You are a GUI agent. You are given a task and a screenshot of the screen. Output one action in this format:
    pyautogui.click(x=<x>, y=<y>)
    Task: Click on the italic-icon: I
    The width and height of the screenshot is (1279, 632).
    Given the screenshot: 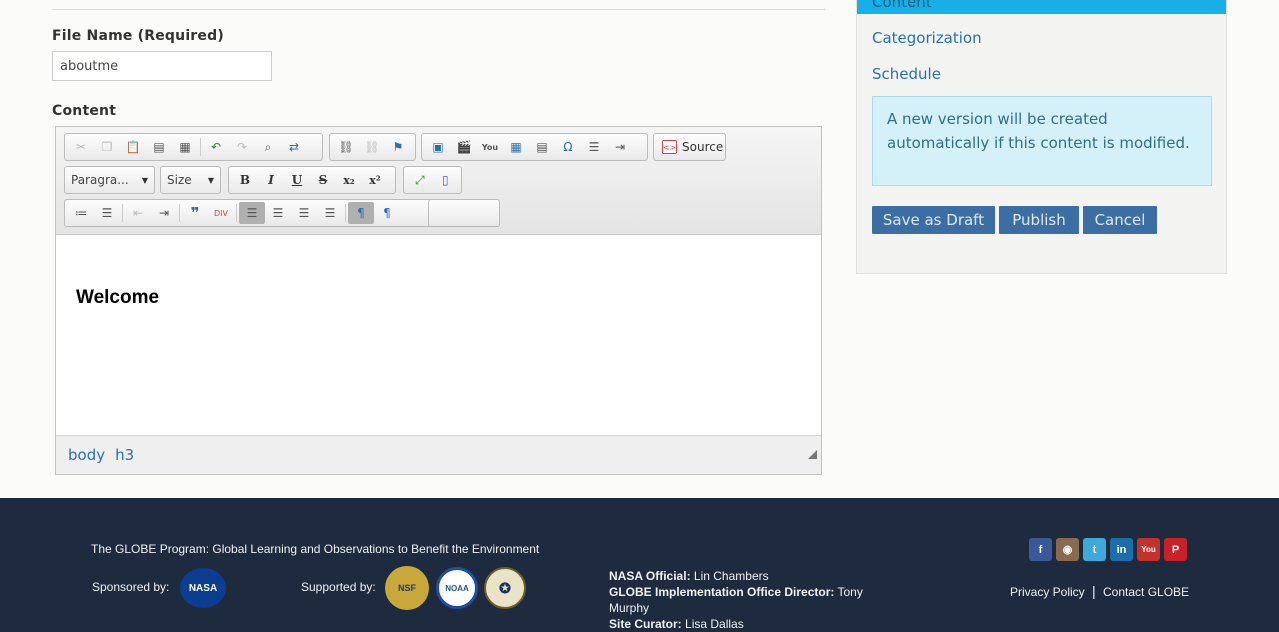 What is the action you would take?
    pyautogui.click(x=271, y=180)
    